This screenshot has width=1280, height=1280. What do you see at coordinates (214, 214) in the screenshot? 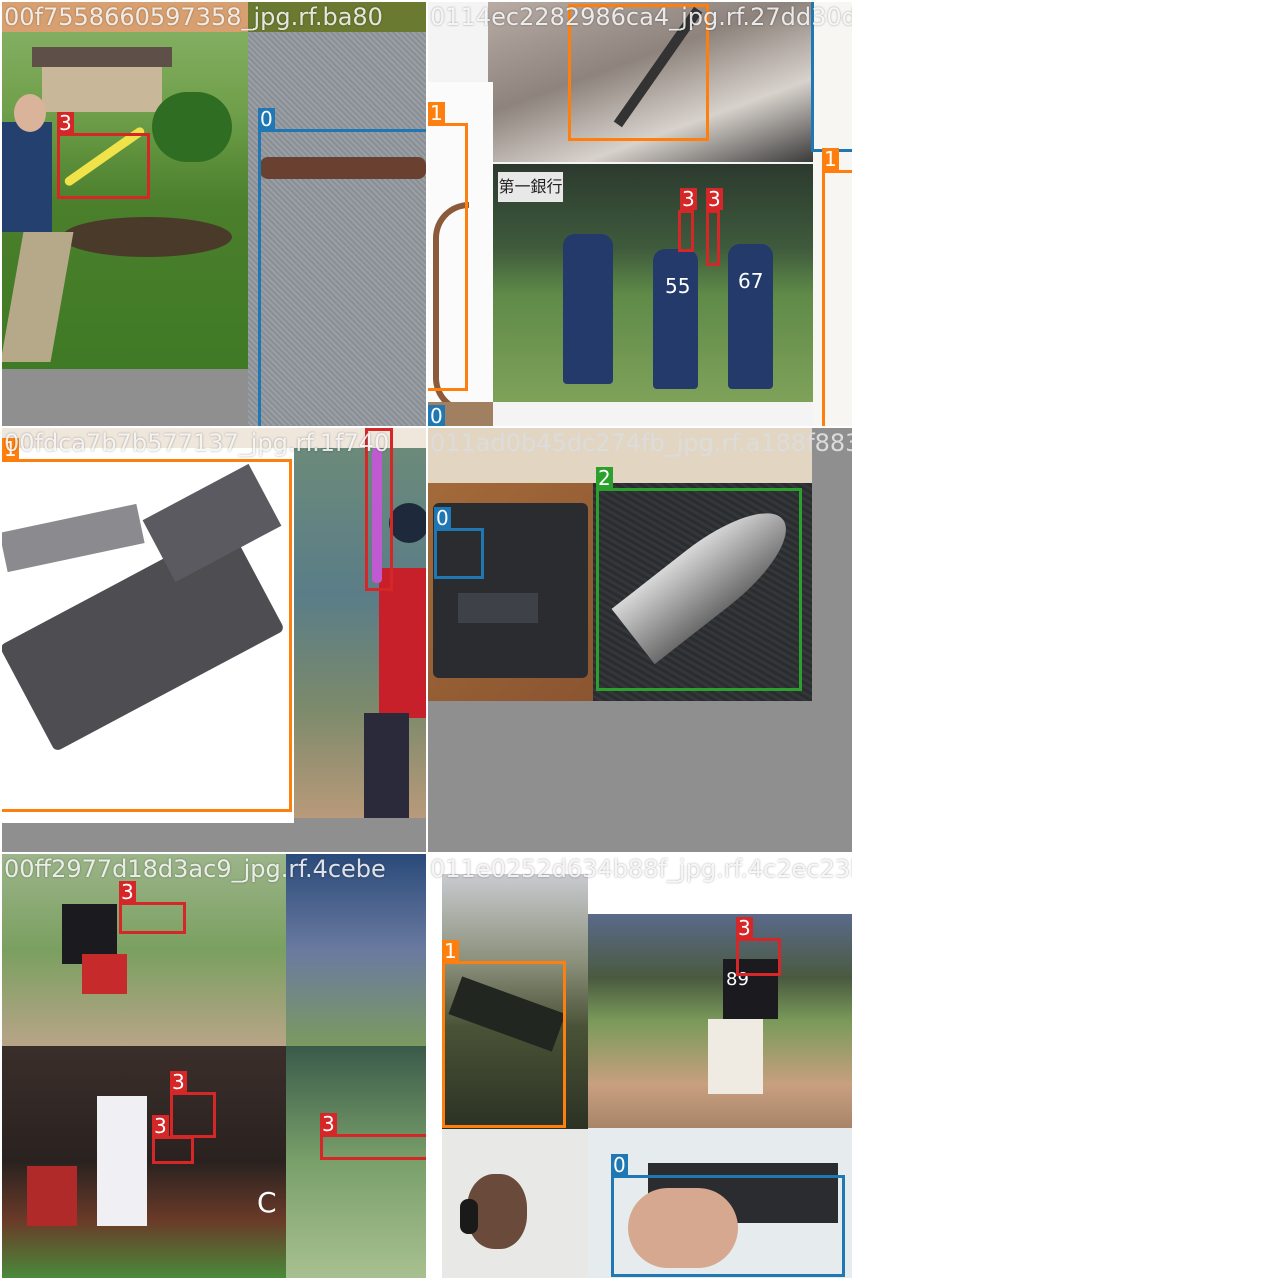
I see `mosaic-tile-1: 3 0 00f7558660597358_jpg.rf.ba80` at bounding box center [214, 214].